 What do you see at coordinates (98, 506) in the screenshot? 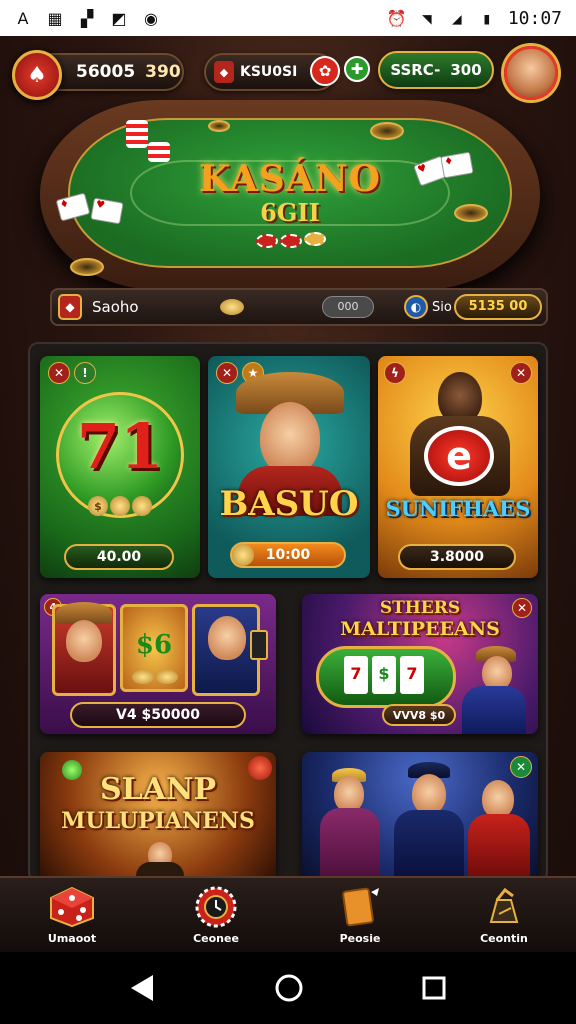
I see `coin-icon: $` at bounding box center [98, 506].